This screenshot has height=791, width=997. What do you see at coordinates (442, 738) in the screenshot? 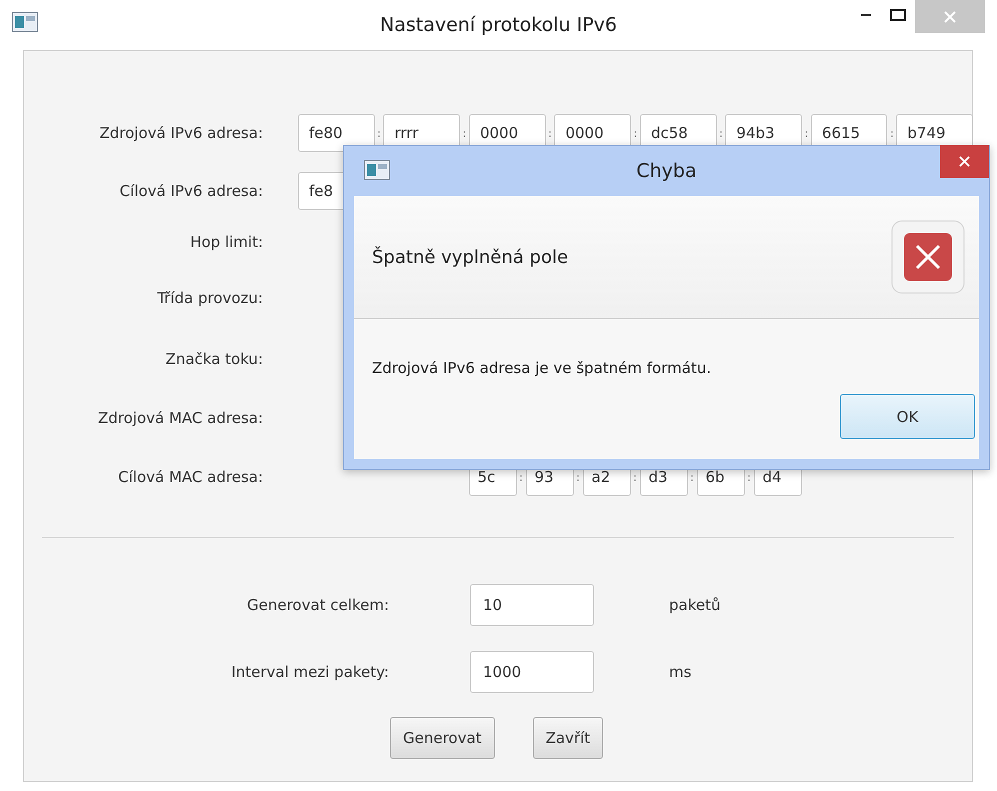
I see `action-button: Generovat` at bounding box center [442, 738].